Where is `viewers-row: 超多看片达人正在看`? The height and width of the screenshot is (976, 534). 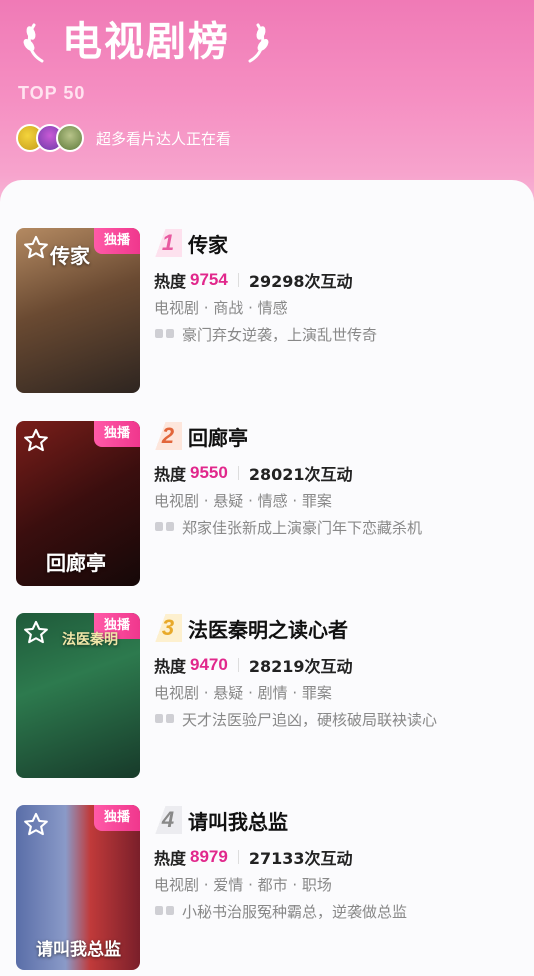
viewers-row: 超多看片达人正在看 is located at coordinates (123, 138).